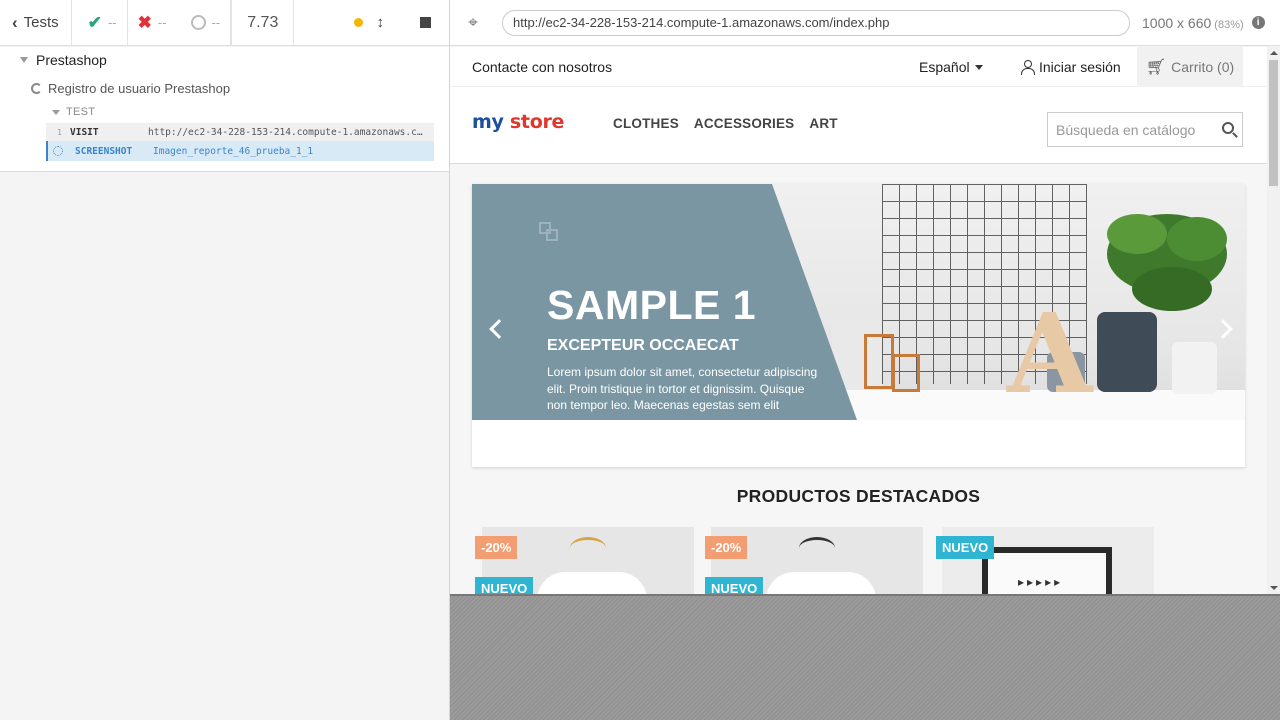  Describe the element at coordinates (104, 151) in the screenshot. I see `command-name: SCREENSHOT` at that location.